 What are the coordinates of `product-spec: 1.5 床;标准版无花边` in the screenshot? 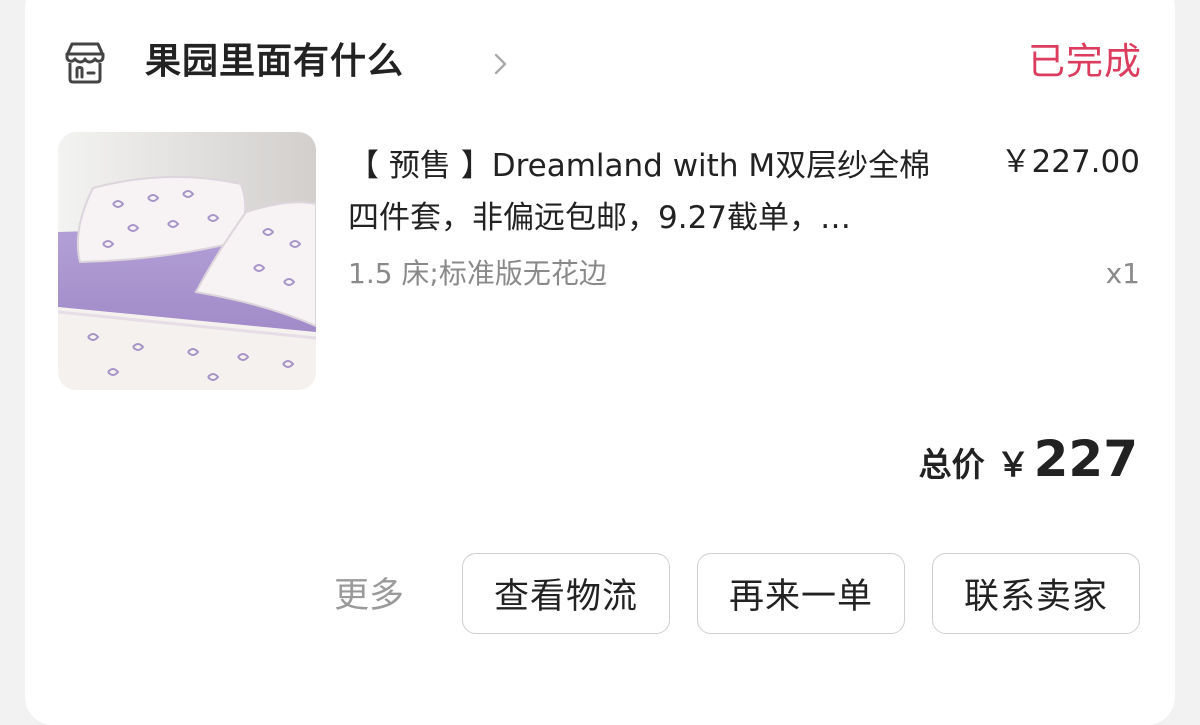 It's located at (477, 273).